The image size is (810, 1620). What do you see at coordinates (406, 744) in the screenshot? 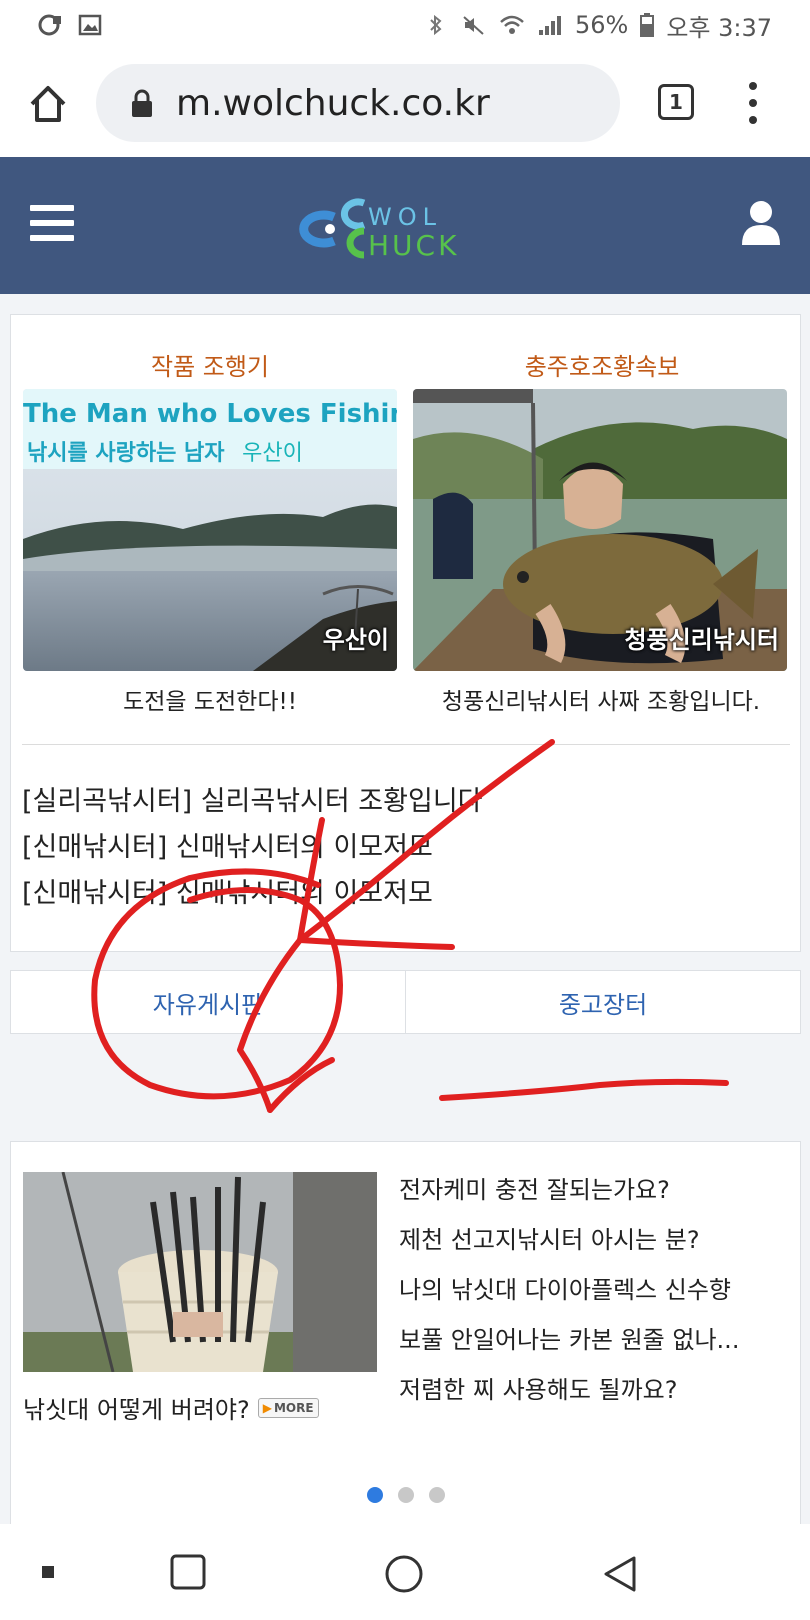
I see `divider` at bounding box center [406, 744].